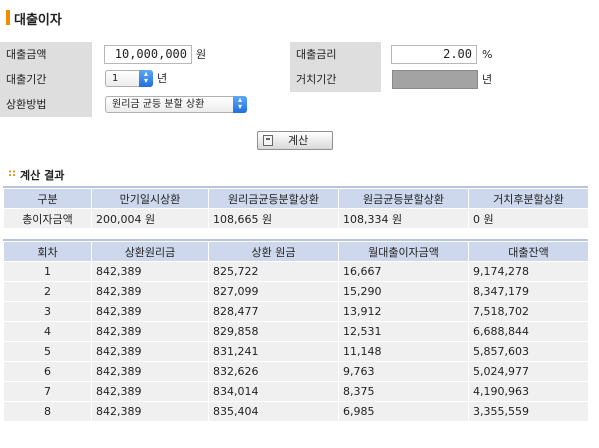 Image resolution: width=599 pixels, height=448 pixels. What do you see at coordinates (528, 411) in the screenshot?
I see `schedule-cell: 3,355,559` at bounding box center [528, 411].